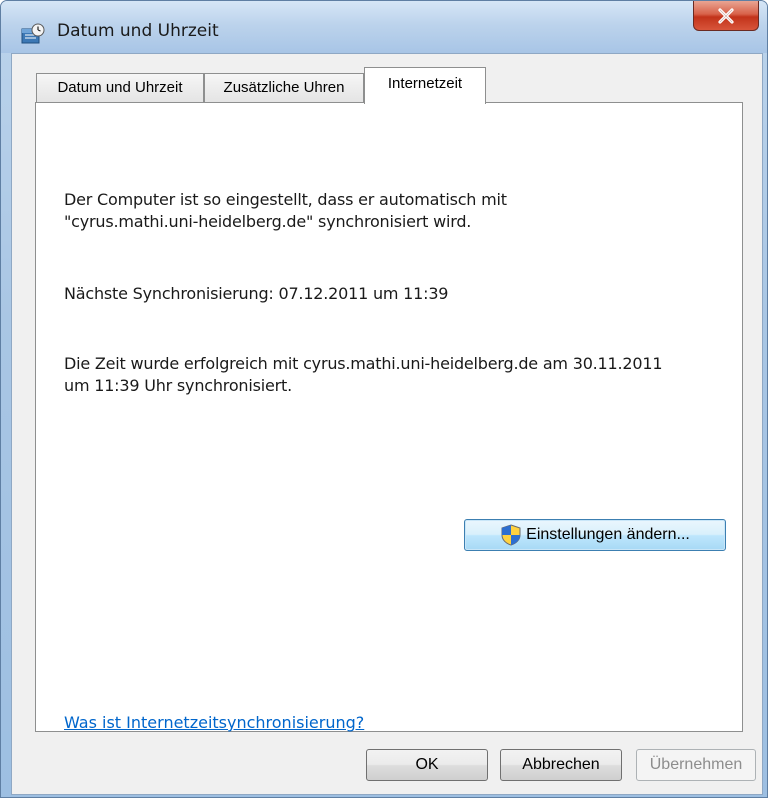 The image size is (768, 798). Describe the element at coordinates (561, 765) in the screenshot. I see `cancel-button: Abbrechen` at that location.